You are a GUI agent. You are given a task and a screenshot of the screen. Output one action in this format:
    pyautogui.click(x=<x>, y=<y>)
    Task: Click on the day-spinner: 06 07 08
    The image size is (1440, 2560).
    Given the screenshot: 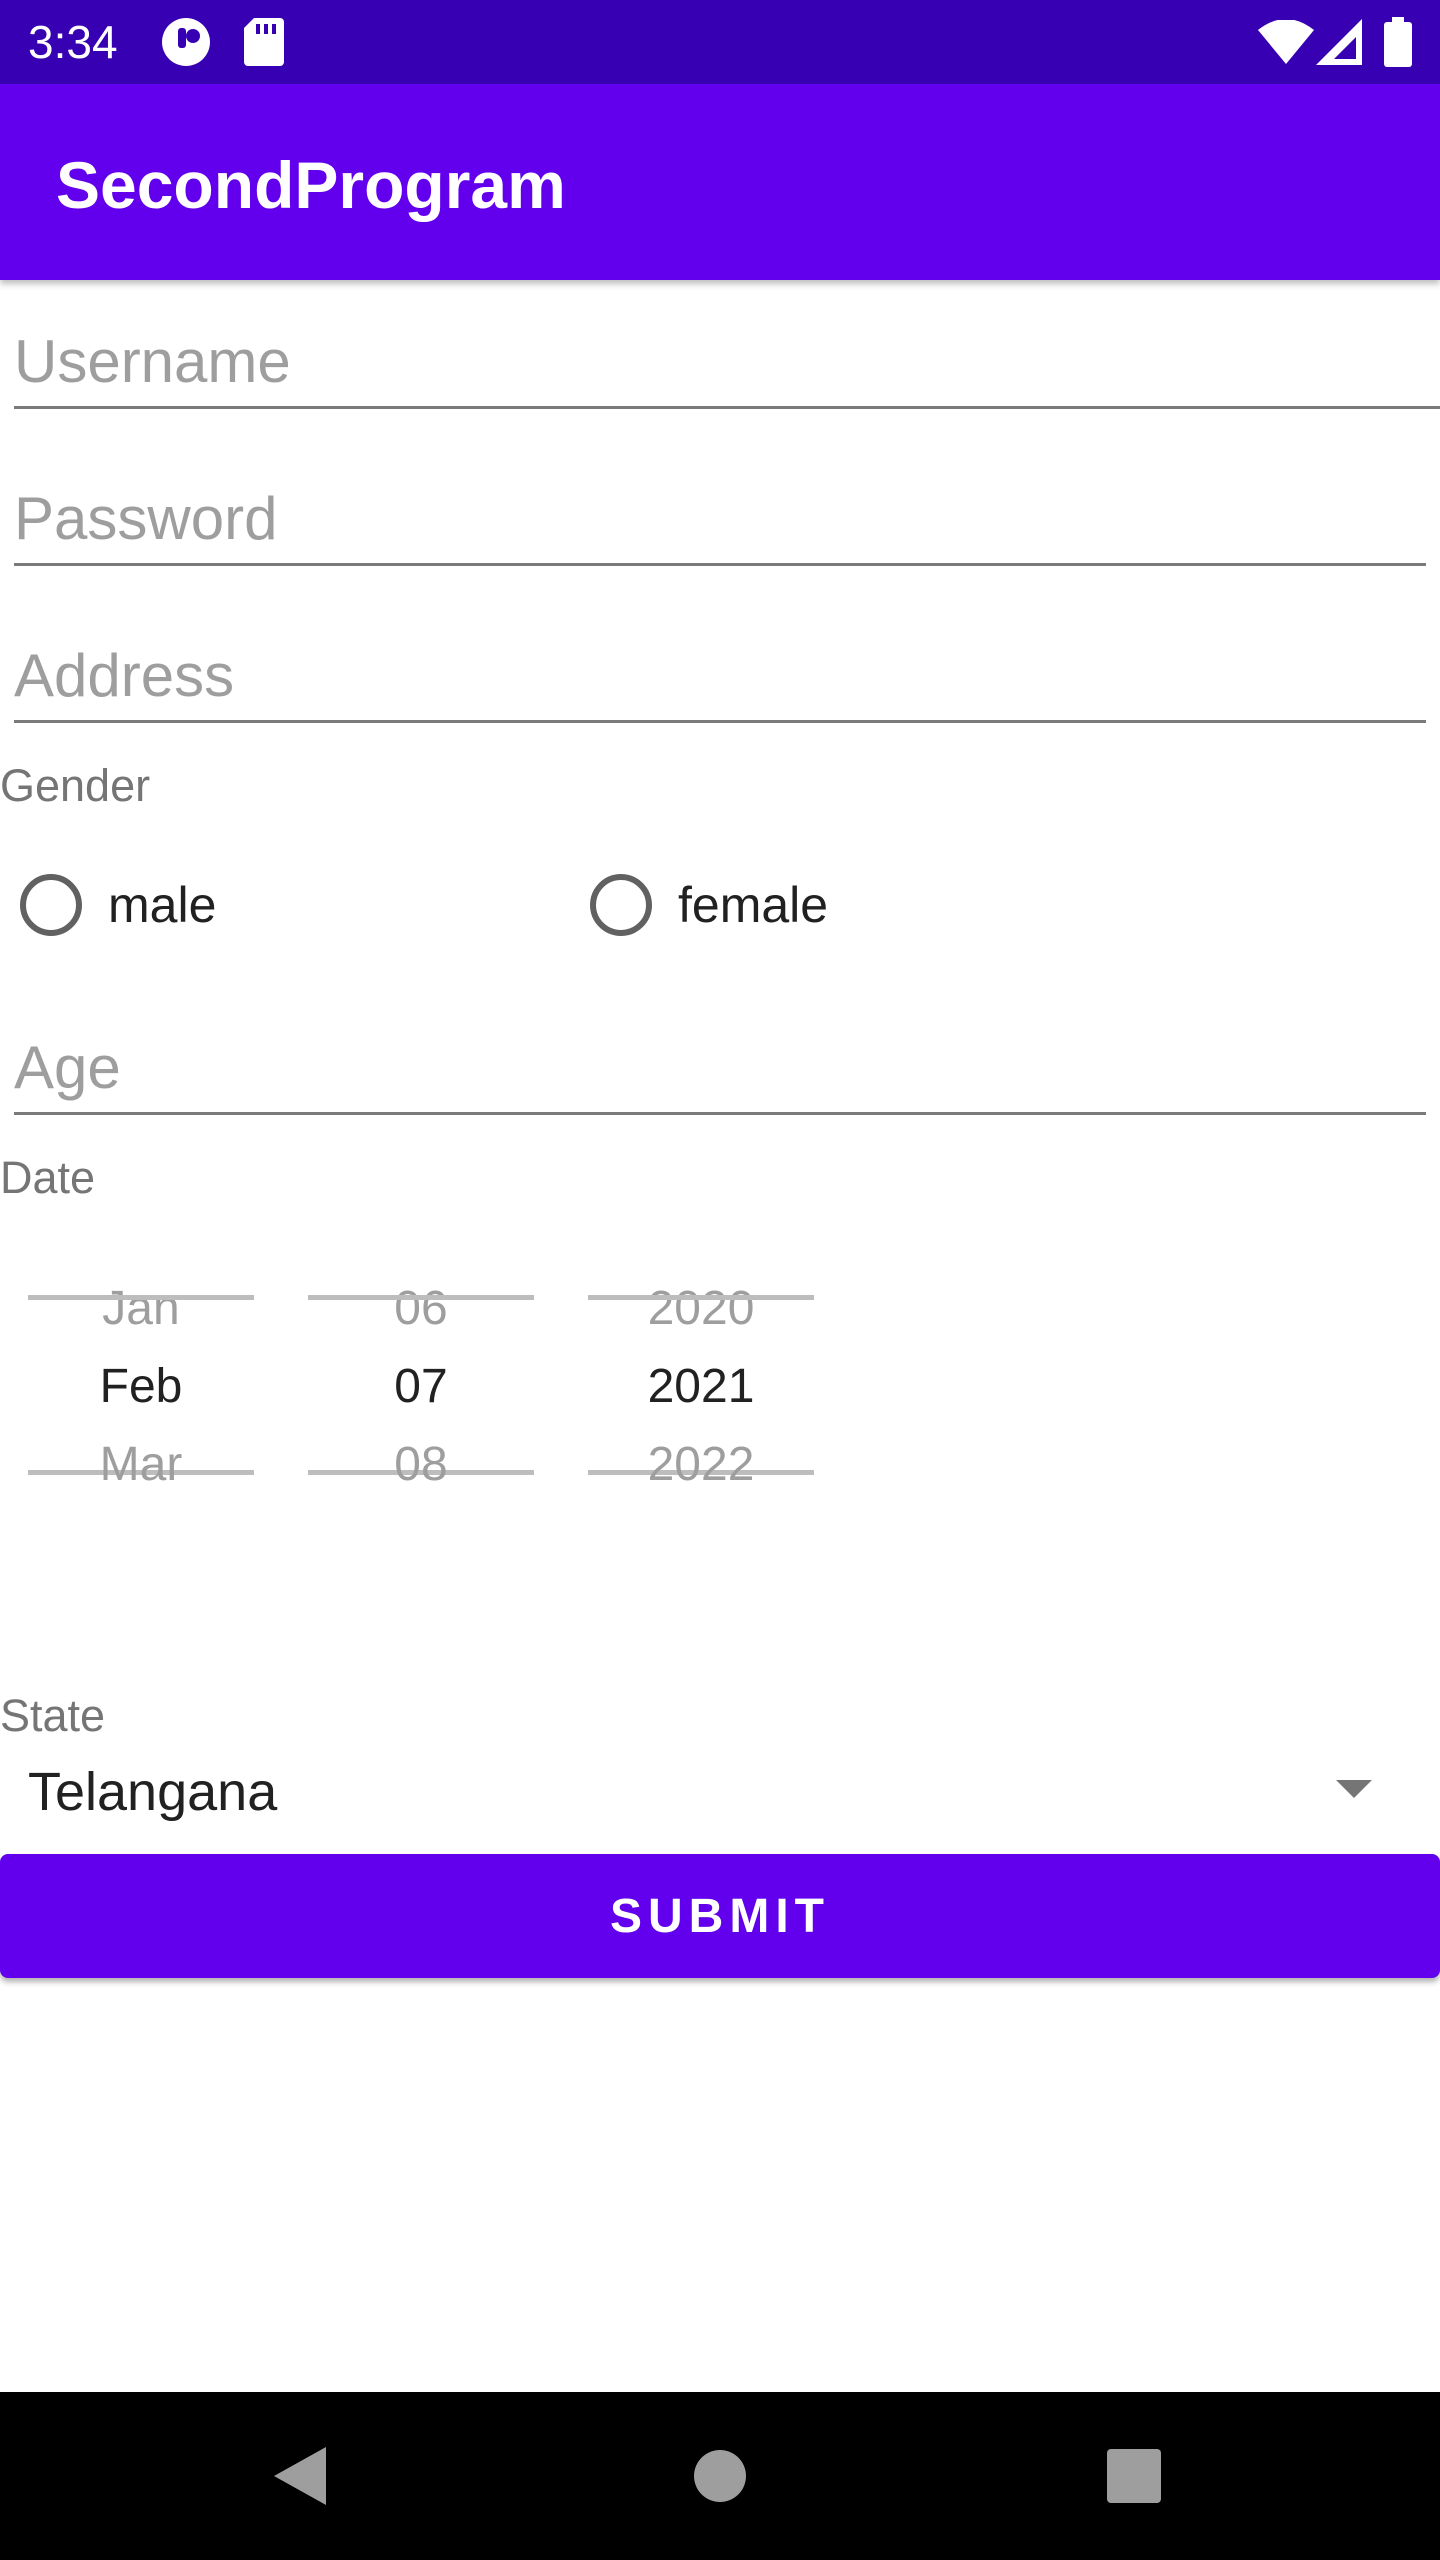 What is the action you would take?
    pyautogui.click(x=421, y=1385)
    